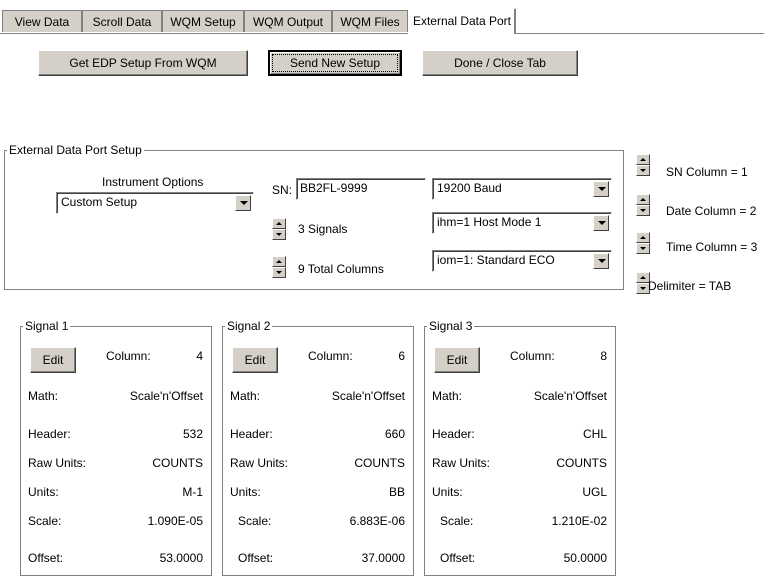  I want to click on edit-signal-3-button: Edit, so click(457, 360).